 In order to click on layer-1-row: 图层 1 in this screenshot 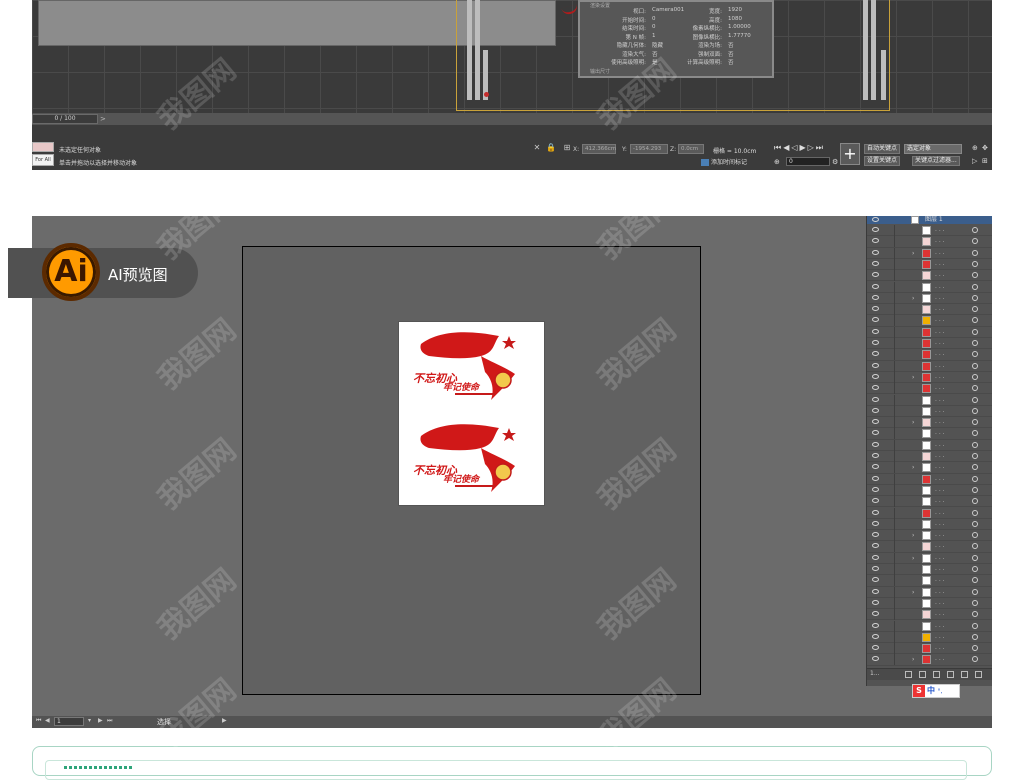, I will do `click(929, 220)`.